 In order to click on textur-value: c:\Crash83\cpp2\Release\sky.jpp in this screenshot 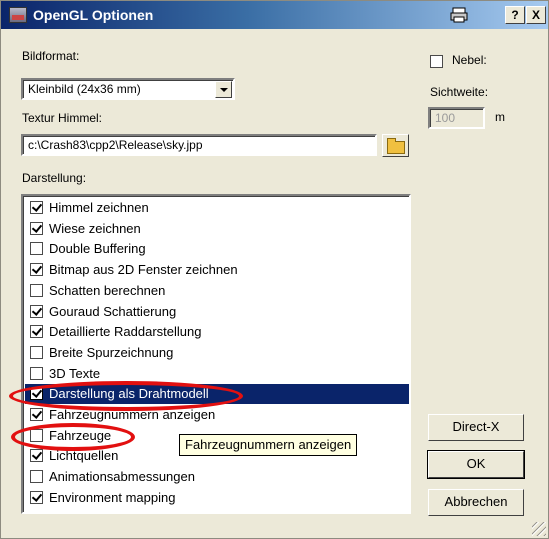, I will do `click(115, 145)`.